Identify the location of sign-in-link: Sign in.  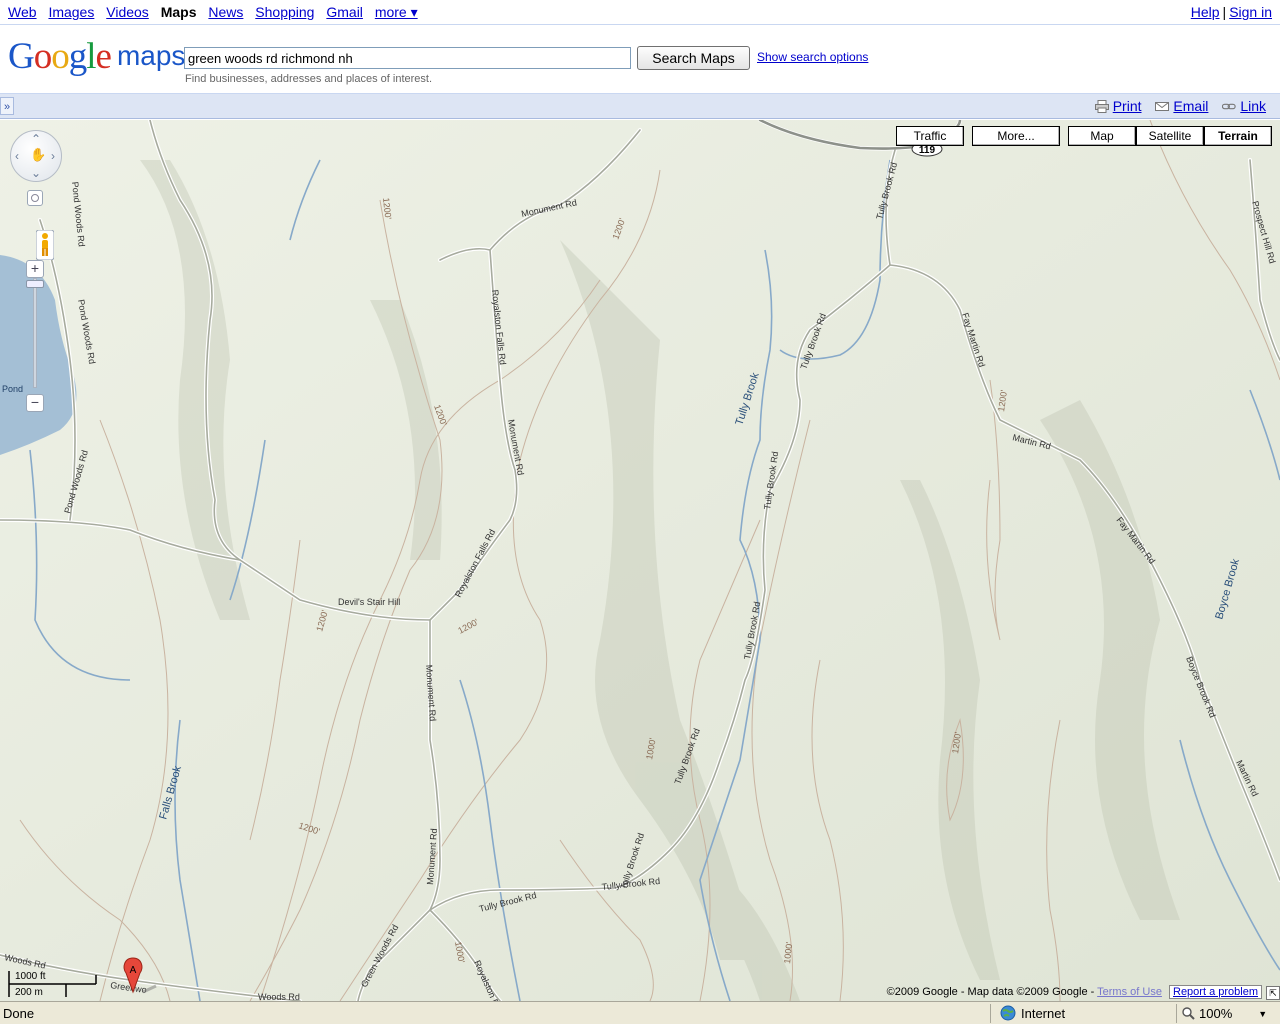
(1250, 12).